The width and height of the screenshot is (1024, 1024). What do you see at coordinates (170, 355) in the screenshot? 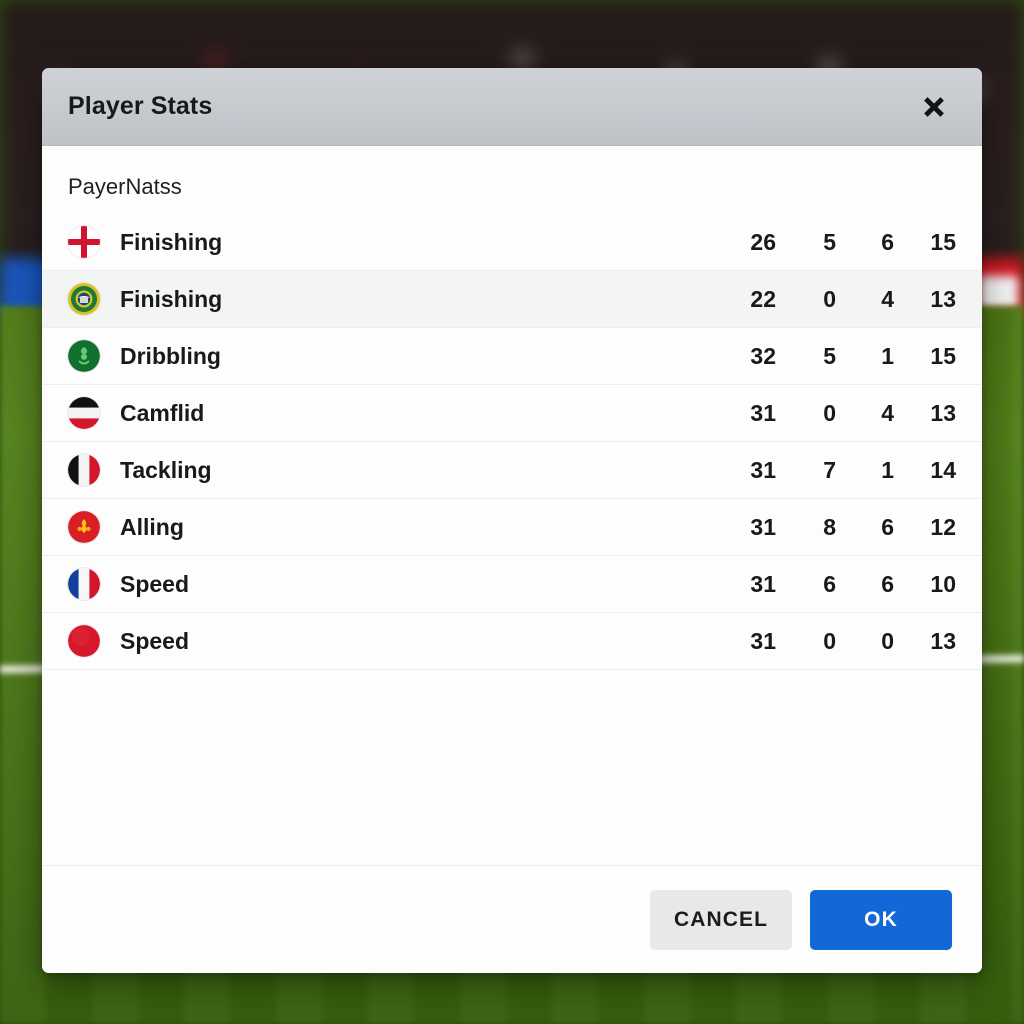
I see `stat-name: Dribbling` at bounding box center [170, 355].